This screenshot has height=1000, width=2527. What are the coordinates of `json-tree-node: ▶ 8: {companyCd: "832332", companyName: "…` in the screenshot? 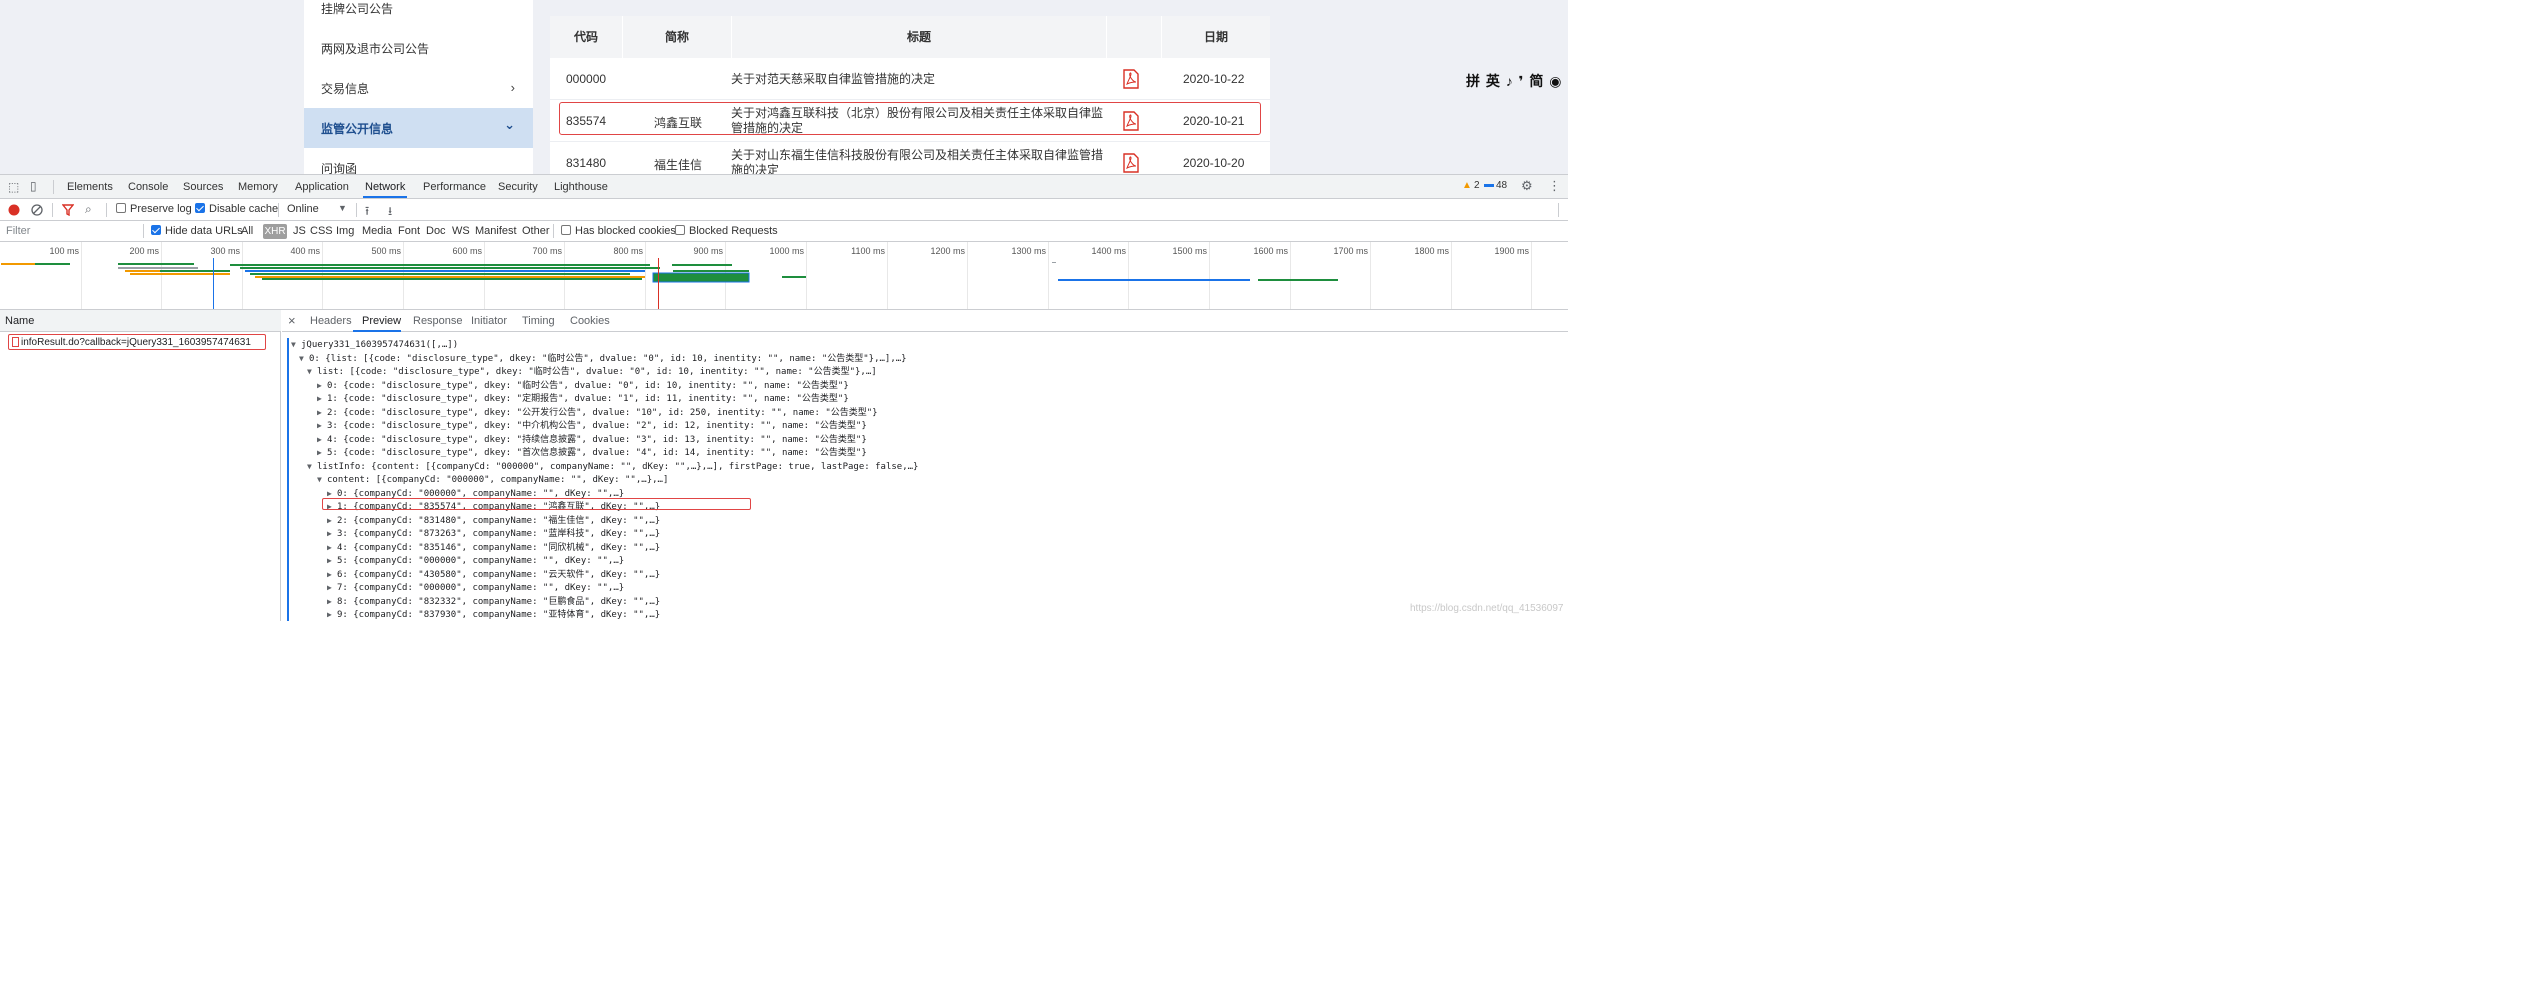 It's located at (493, 601).